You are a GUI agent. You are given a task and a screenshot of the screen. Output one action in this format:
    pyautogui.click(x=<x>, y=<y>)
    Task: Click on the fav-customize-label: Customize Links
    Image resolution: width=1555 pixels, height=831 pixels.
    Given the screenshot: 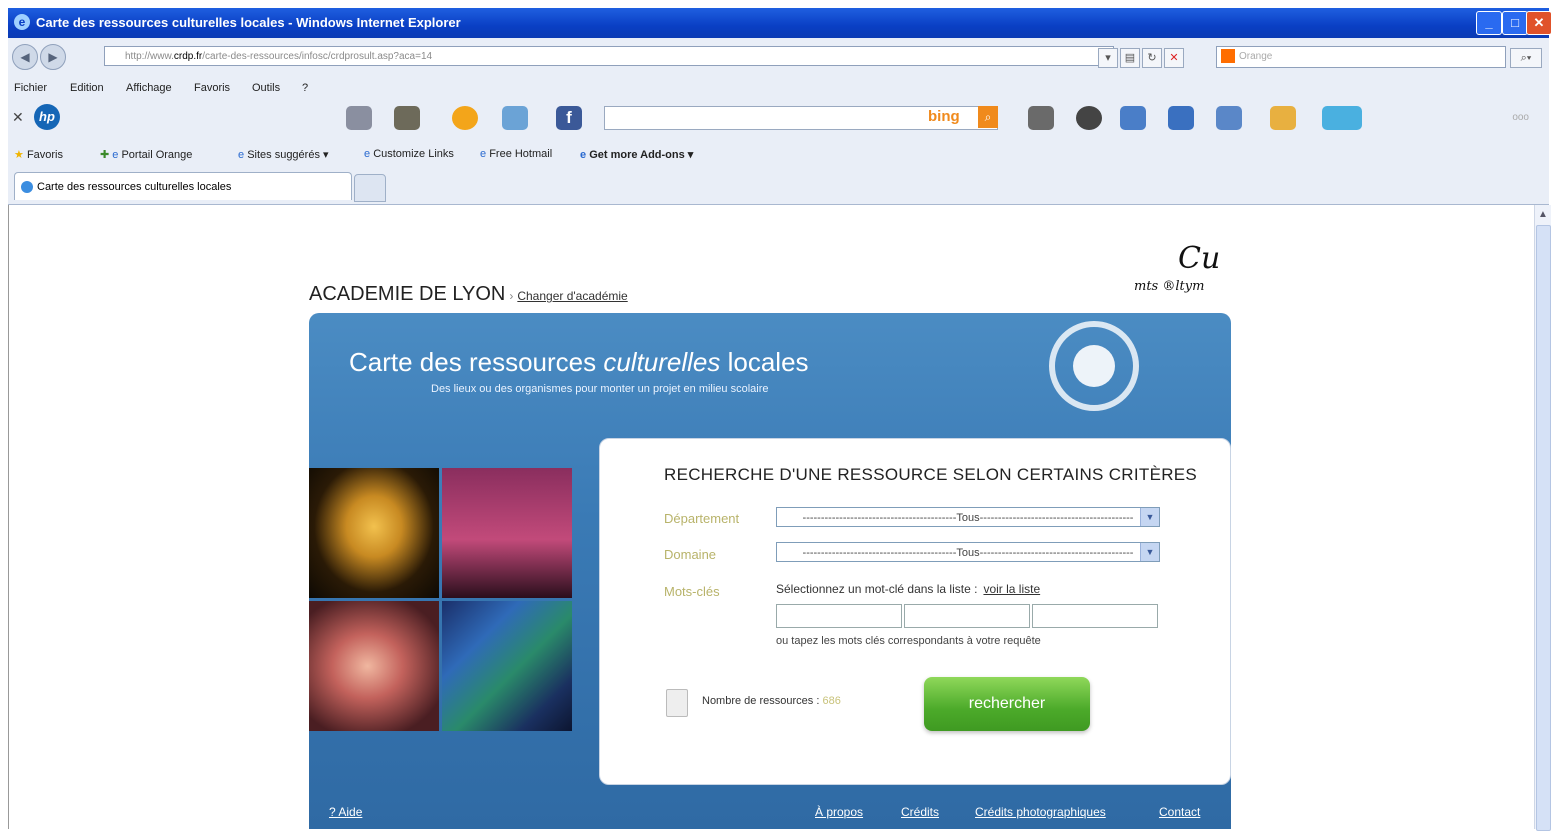 What is the action you would take?
    pyautogui.click(x=413, y=154)
    